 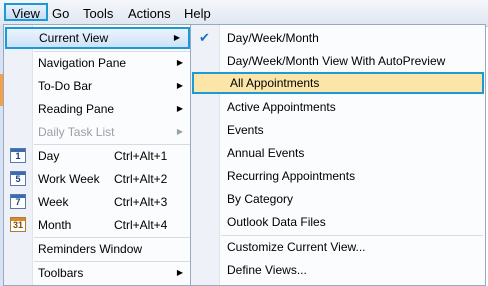 I want to click on dwm-autopreview-label: Day/Week/Month View With AutoPreview, so click(x=336, y=61).